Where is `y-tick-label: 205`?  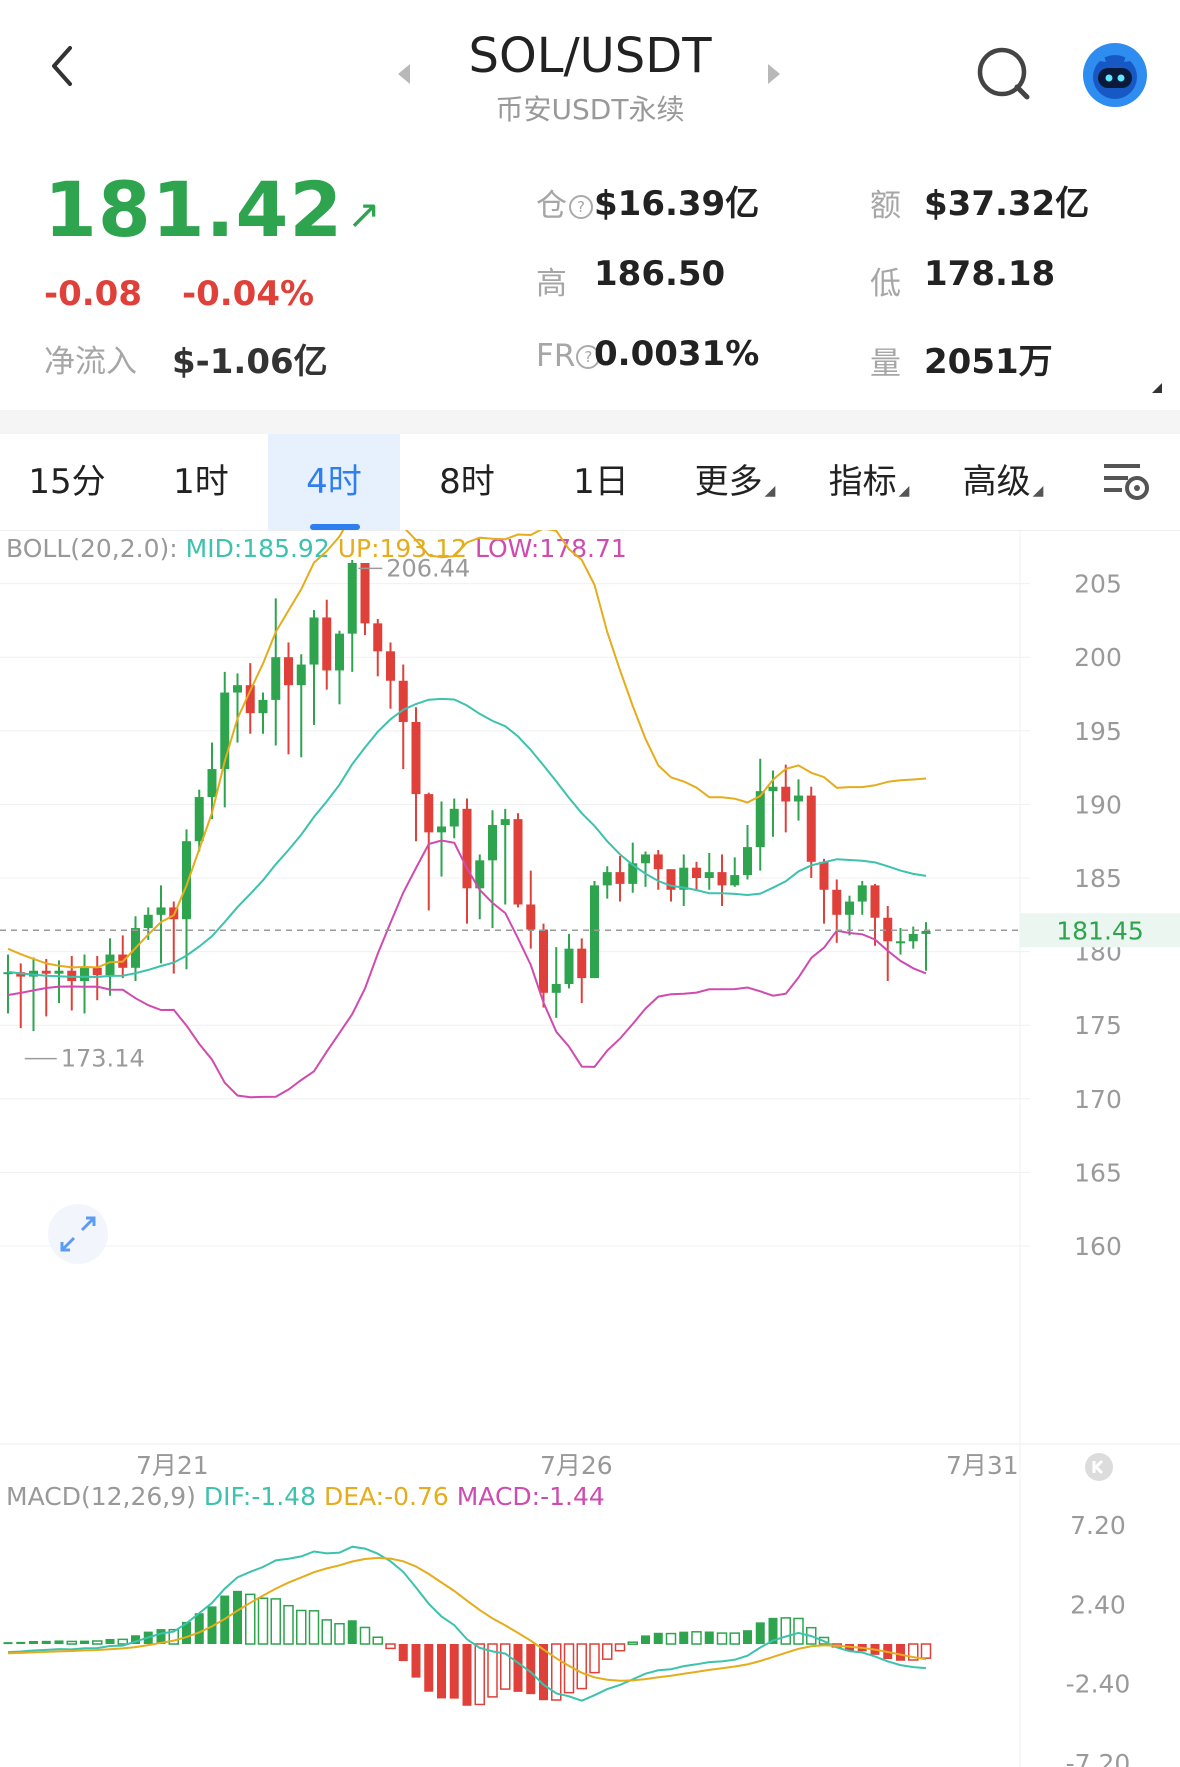 y-tick-label: 205 is located at coordinates (1098, 584).